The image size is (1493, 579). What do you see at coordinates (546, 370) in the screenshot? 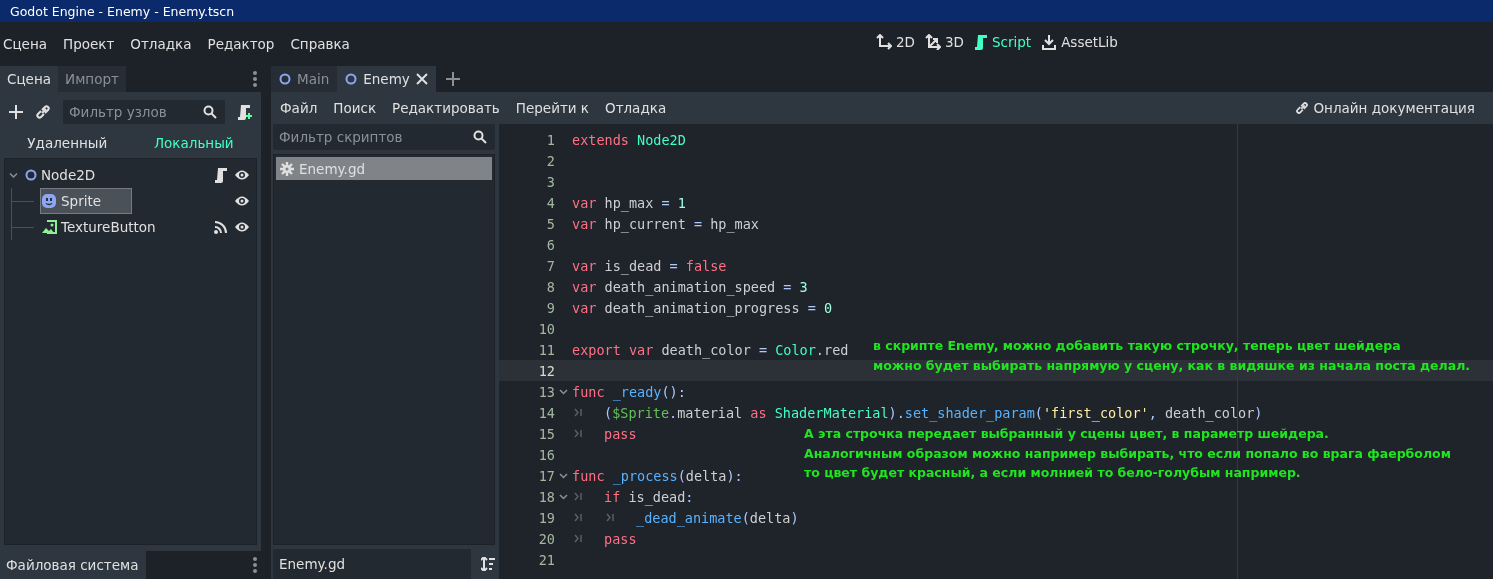
I see `line-number: 12` at bounding box center [546, 370].